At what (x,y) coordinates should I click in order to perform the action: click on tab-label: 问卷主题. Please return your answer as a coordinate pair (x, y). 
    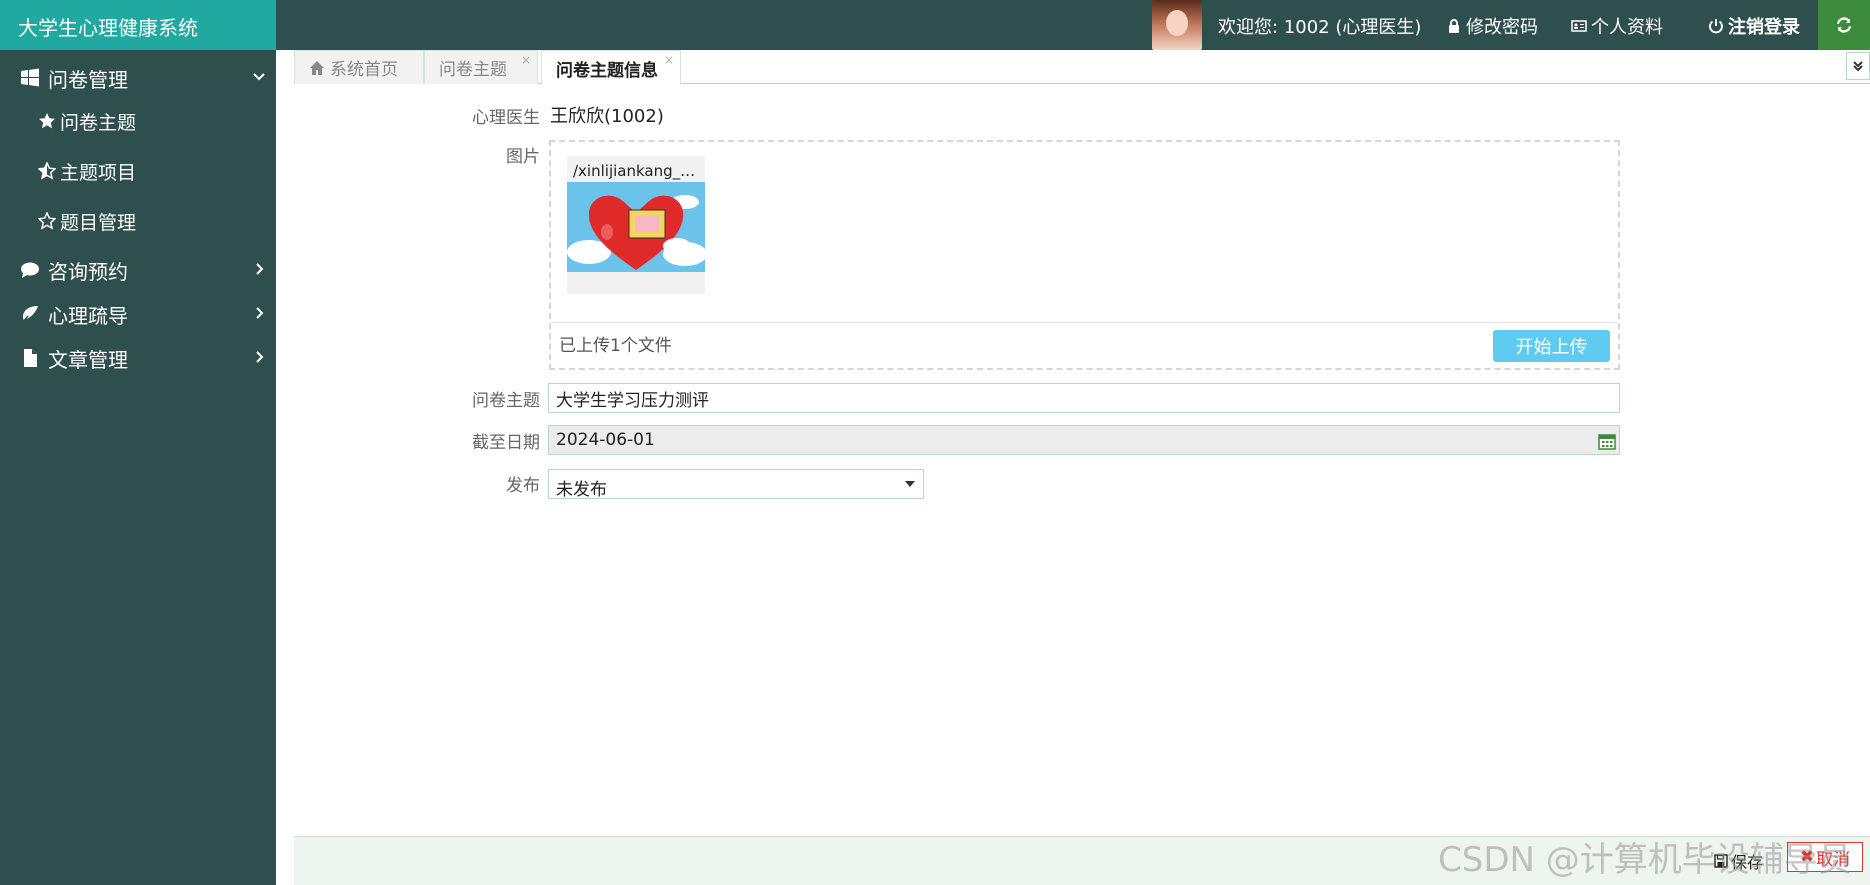
    Looking at the image, I should click on (473, 70).